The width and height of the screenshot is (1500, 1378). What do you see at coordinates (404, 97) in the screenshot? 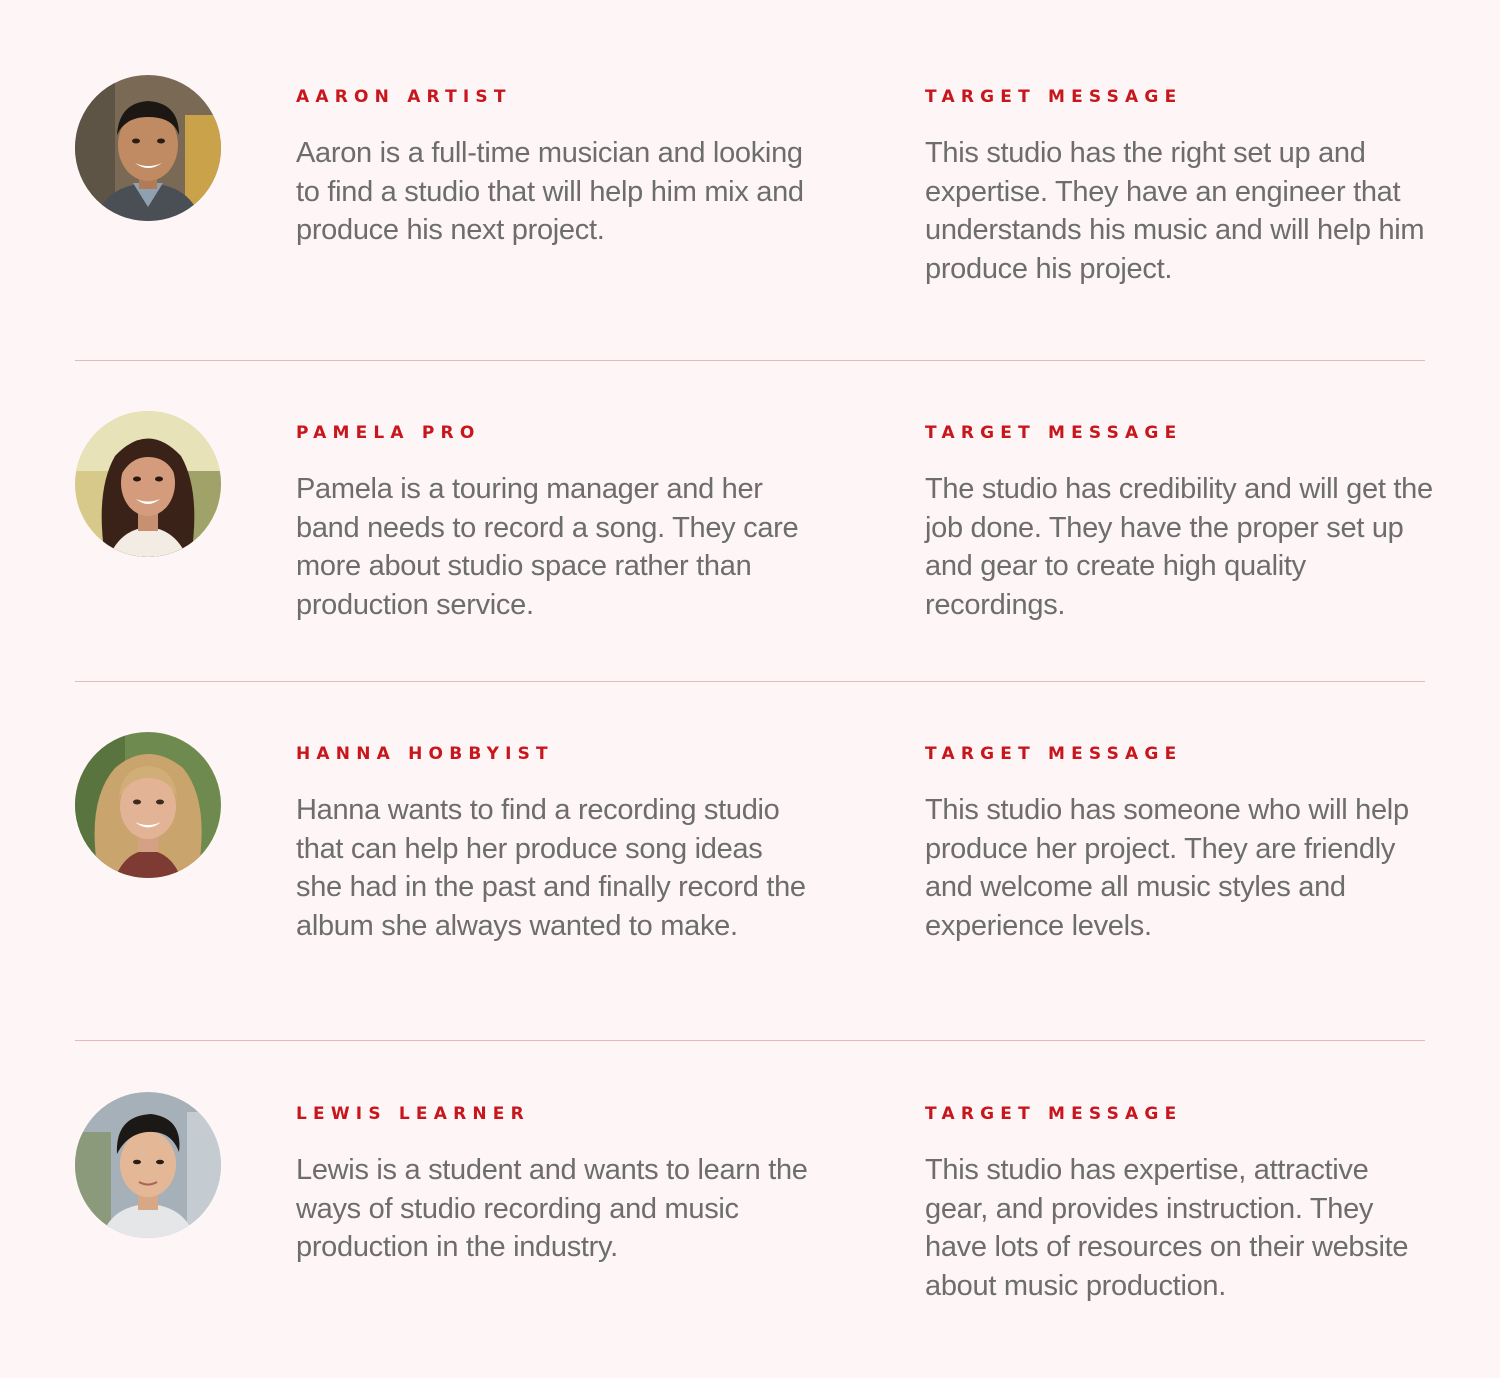
I see `persona-name: AARON ARTIST` at bounding box center [404, 97].